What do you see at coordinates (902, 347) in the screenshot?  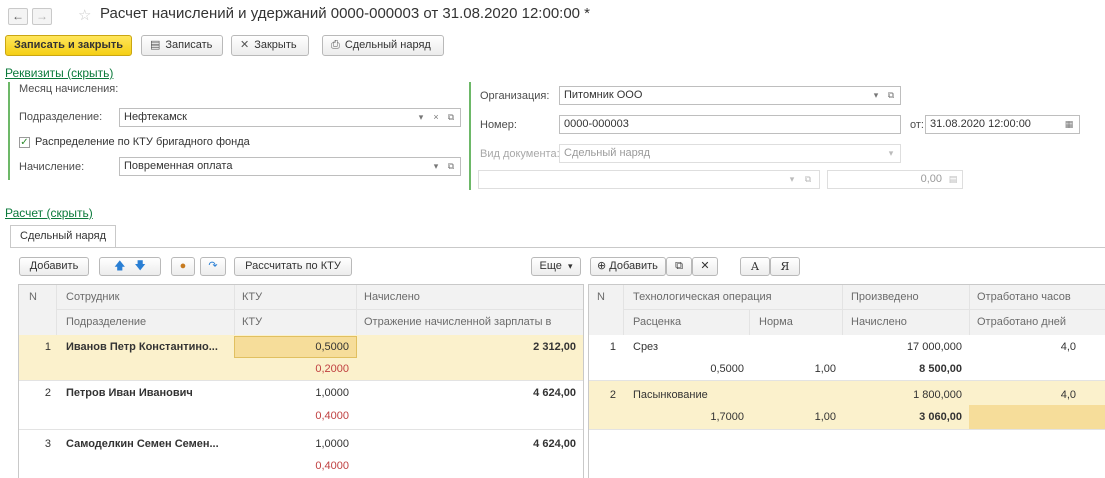 I see `op-row-1-produced: 17 000,000` at bounding box center [902, 347].